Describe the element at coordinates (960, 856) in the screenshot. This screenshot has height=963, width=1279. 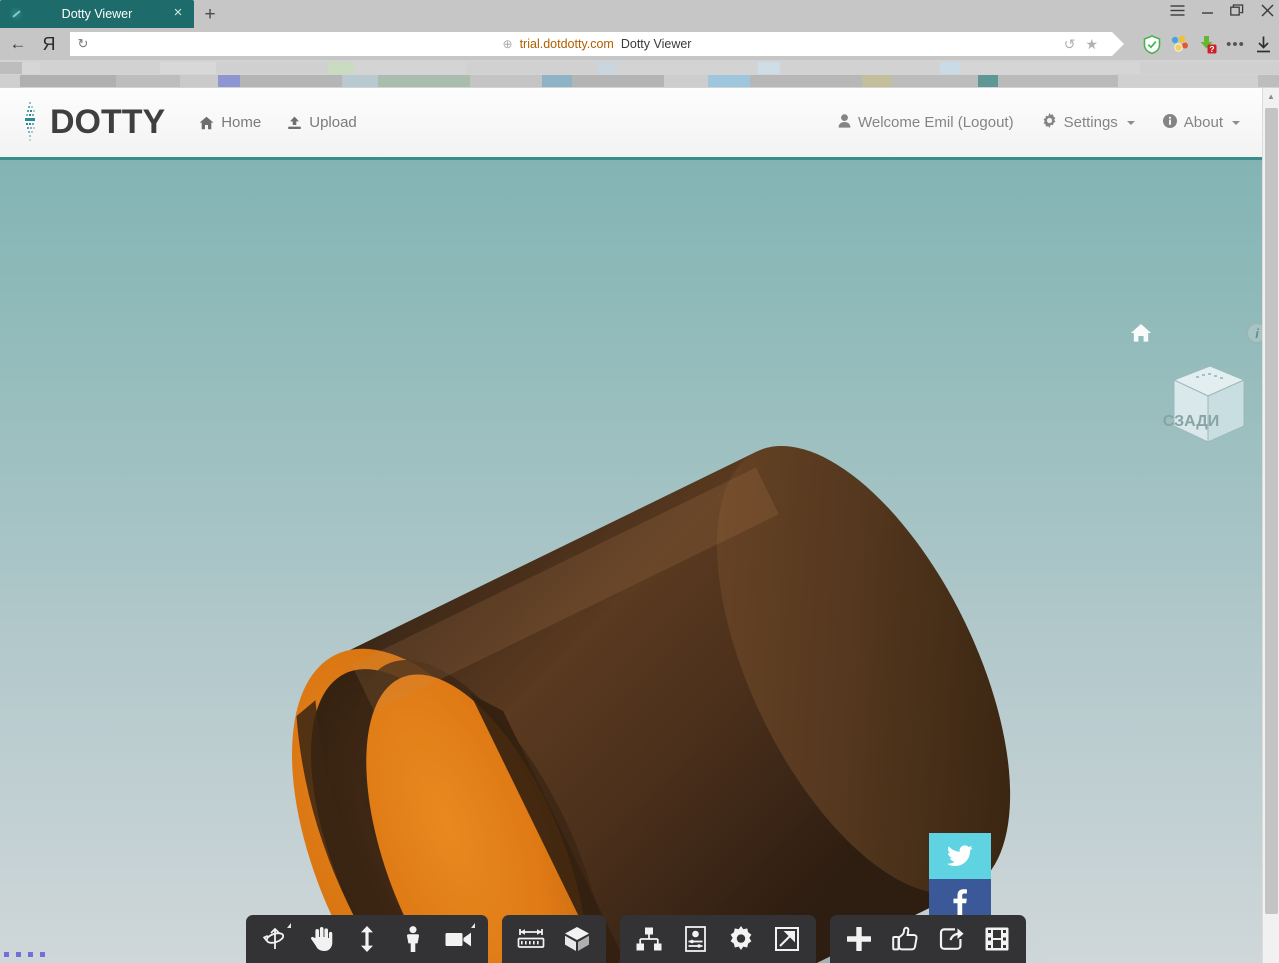
I see `share-twitter-button` at that location.